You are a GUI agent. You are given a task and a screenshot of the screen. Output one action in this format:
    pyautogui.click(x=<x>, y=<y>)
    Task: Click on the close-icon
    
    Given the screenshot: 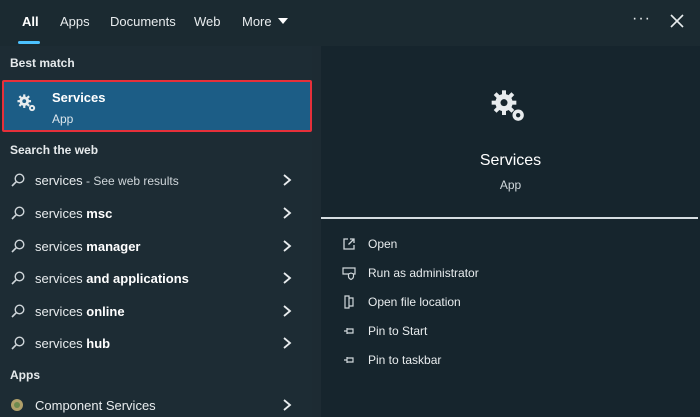 What is the action you would take?
    pyautogui.click(x=677, y=21)
    